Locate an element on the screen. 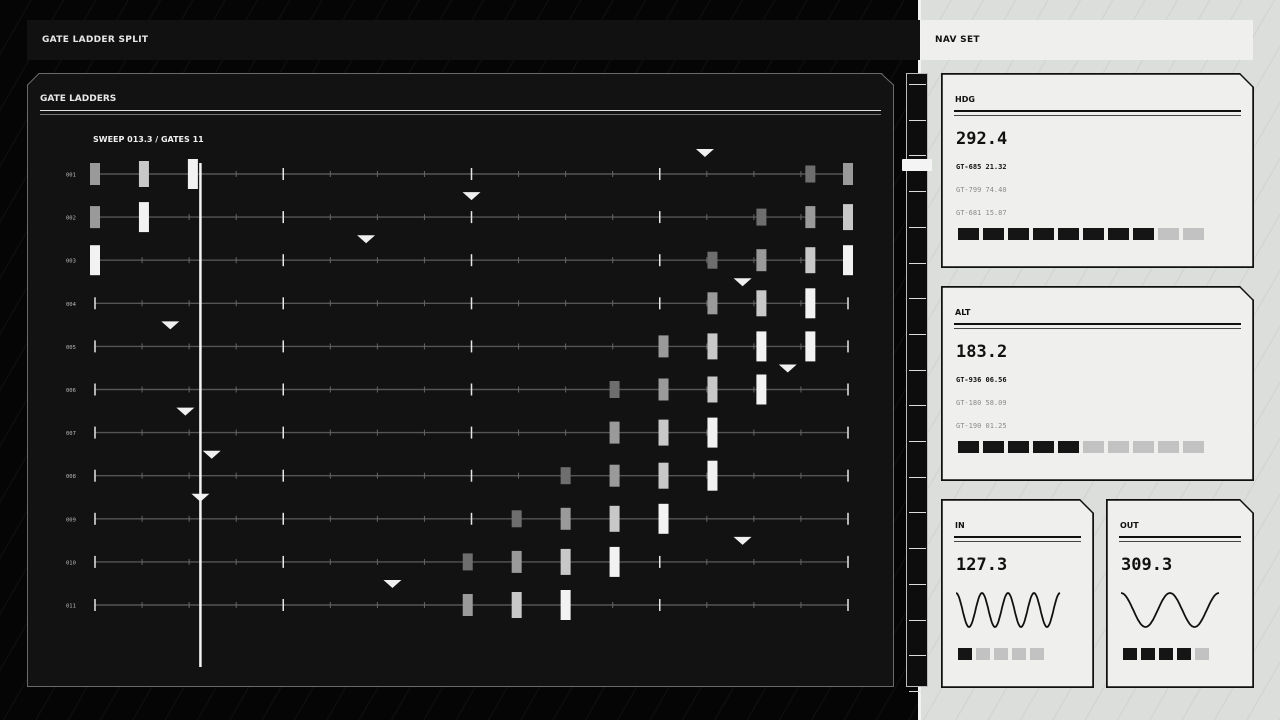 The width and height of the screenshot is (1280, 720). row-label: 002 is located at coordinates (71, 219).